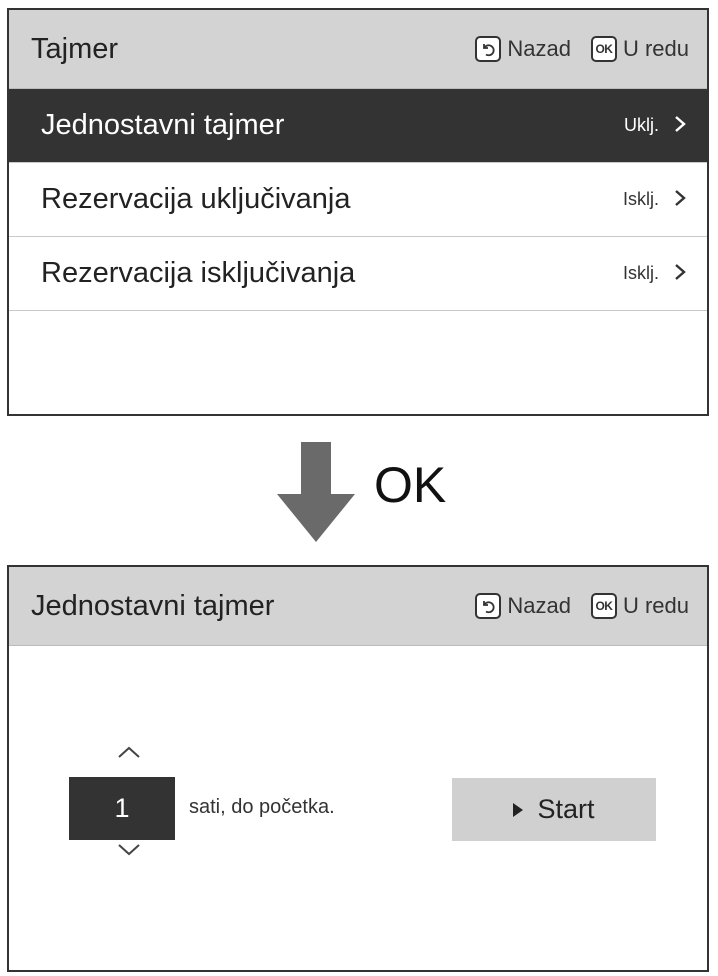 The height and width of the screenshot is (976, 718). Describe the element at coordinates (358, 200) in the screenshot. I see `menu-item-on-reservation: Rezervacija uključivanja Isklj.` at that location.